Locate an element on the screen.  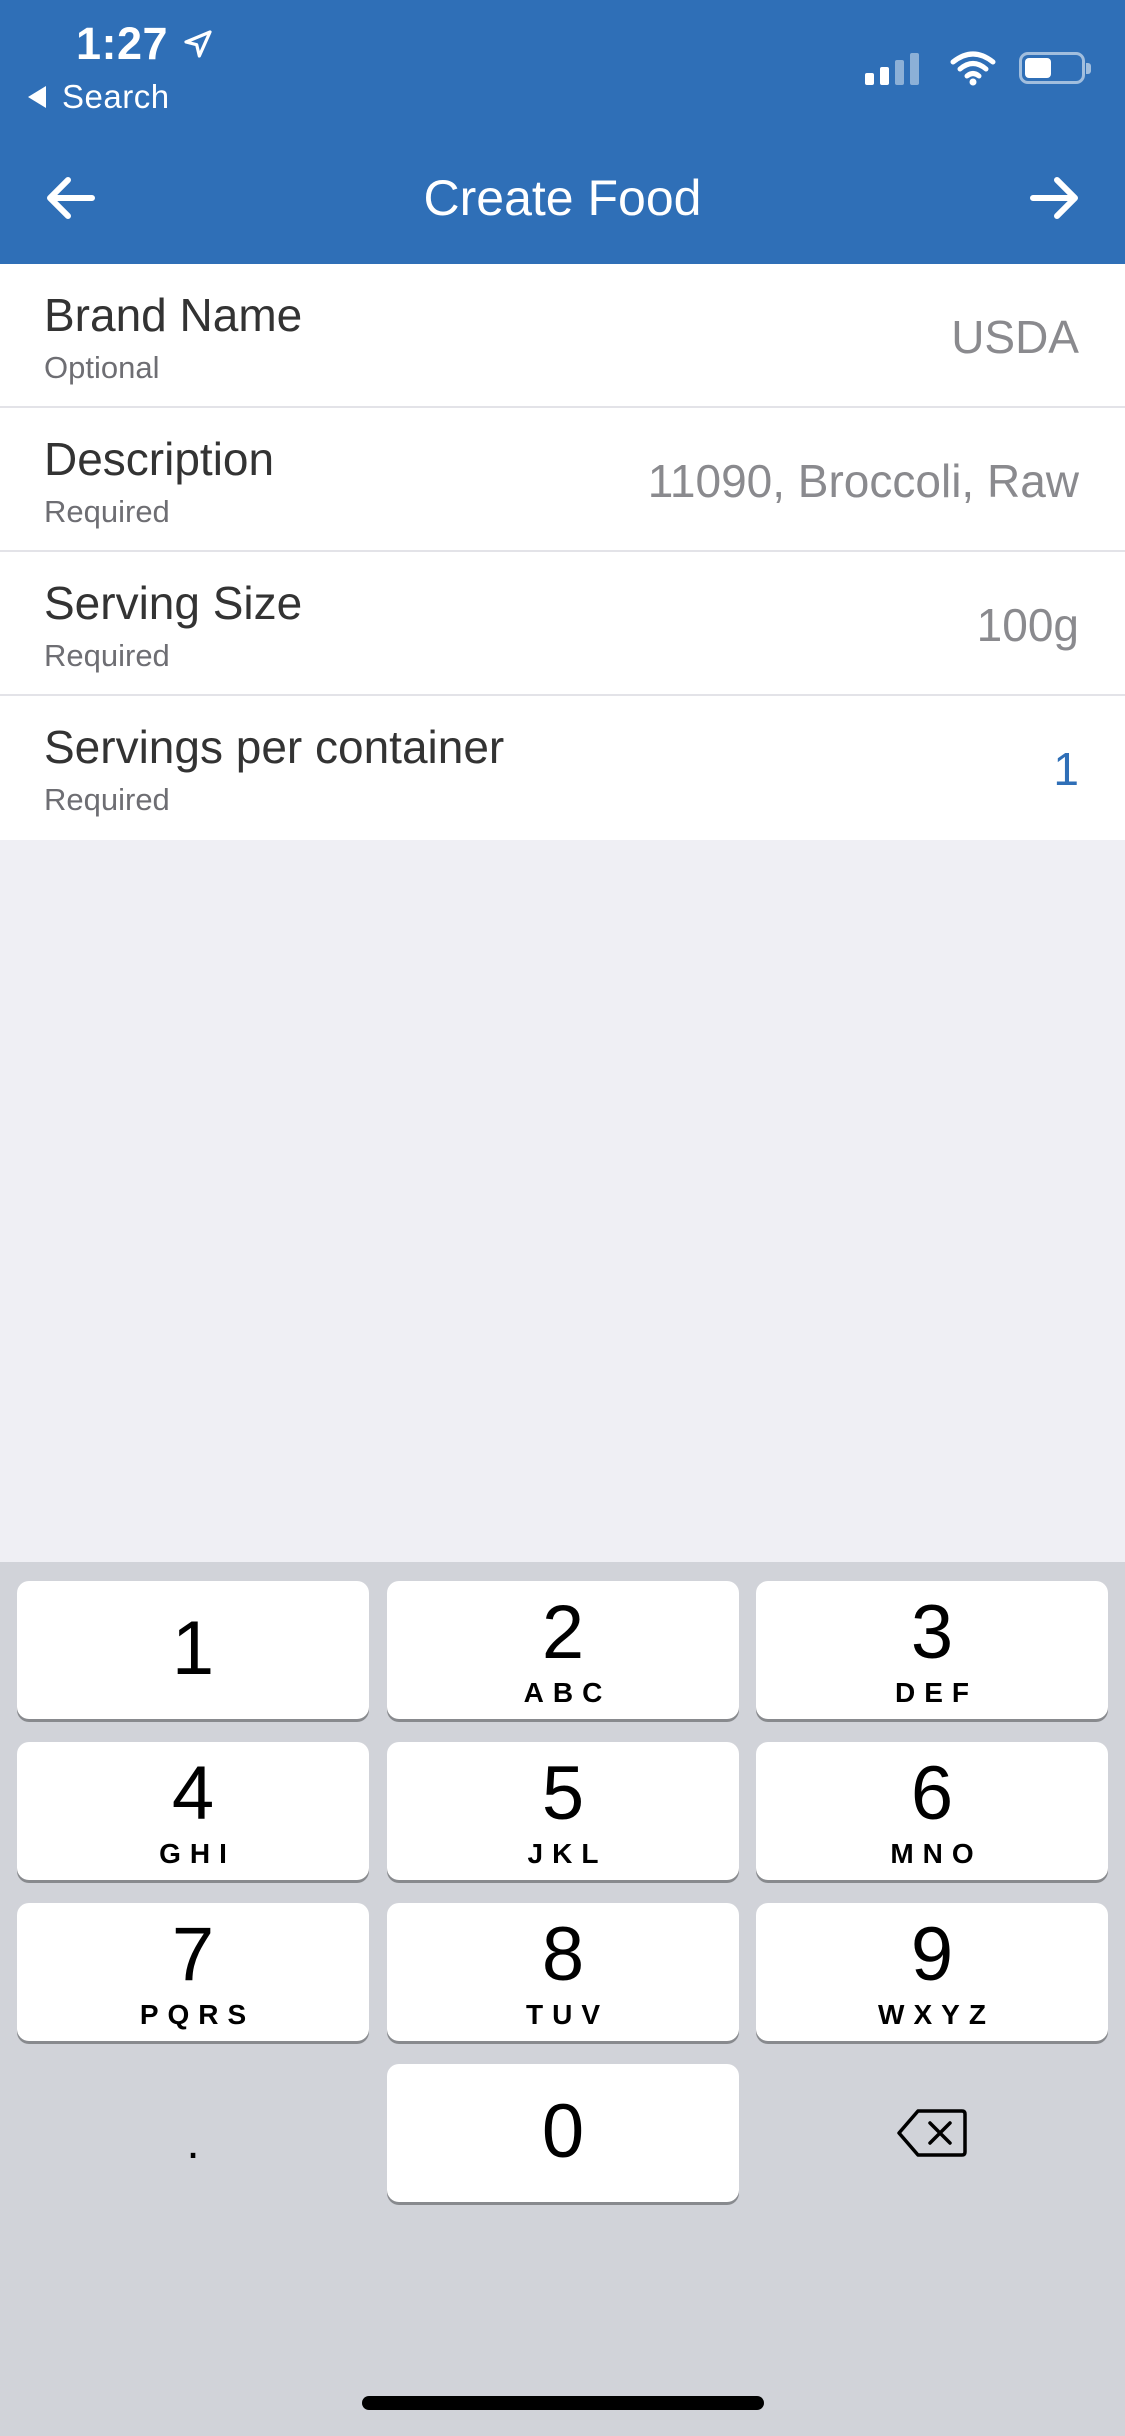
key-digit: 0 is located at coordinates (563, 2131).